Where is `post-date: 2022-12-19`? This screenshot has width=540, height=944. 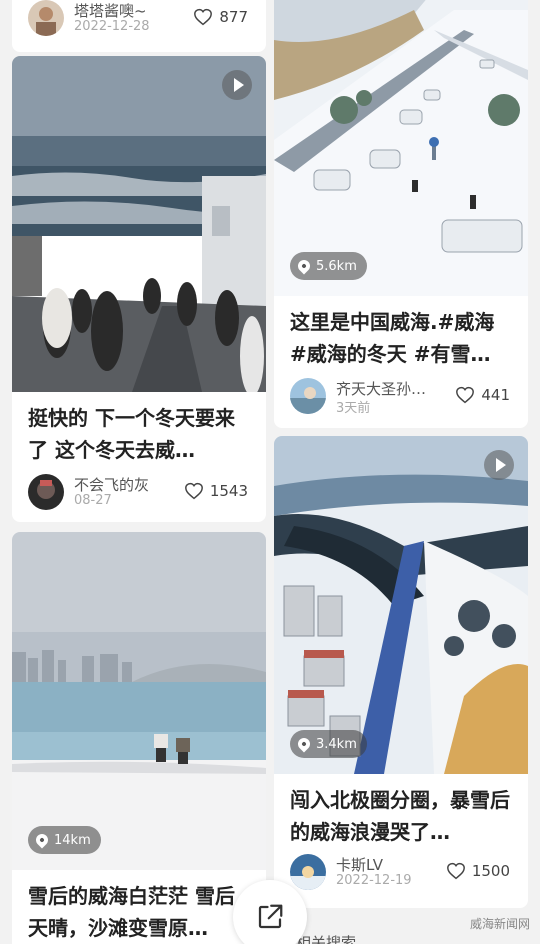
post-date: 2022-12-19 is located at coordinates (374, 880).